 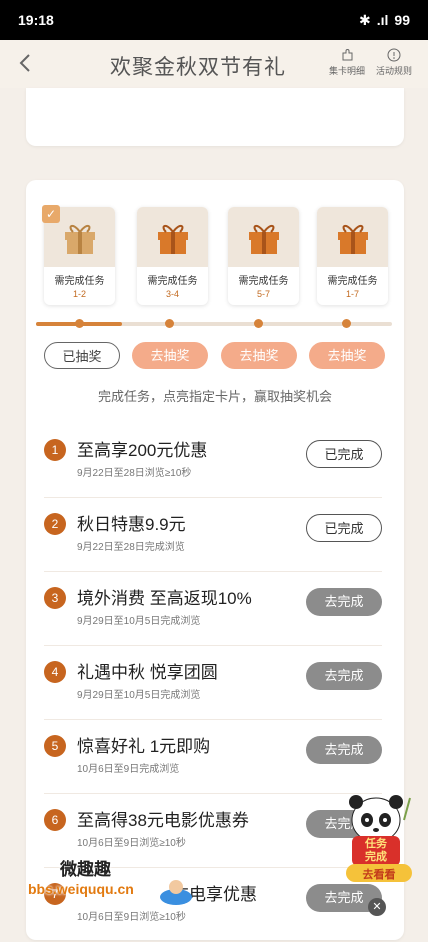 I want to click on close-icon: ✕, so click(x=377, y=907).